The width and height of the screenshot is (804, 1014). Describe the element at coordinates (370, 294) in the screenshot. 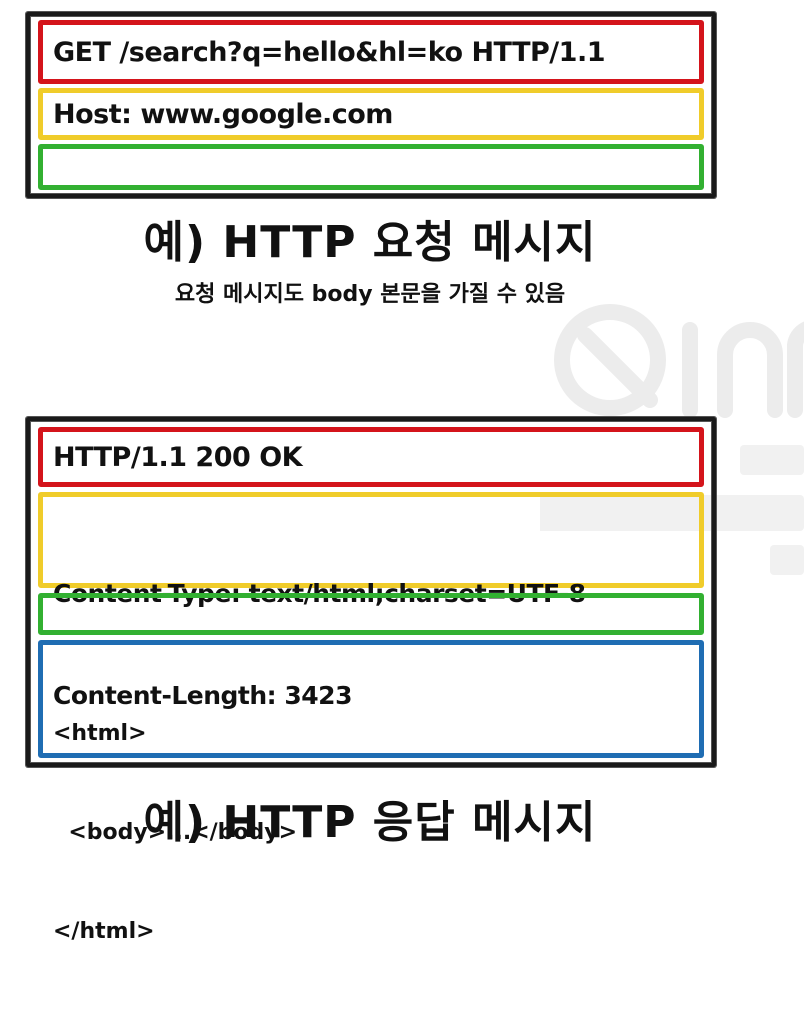

I see `request-note: 요청 메시지도 body 본문을 가질 수 있음` at that location.